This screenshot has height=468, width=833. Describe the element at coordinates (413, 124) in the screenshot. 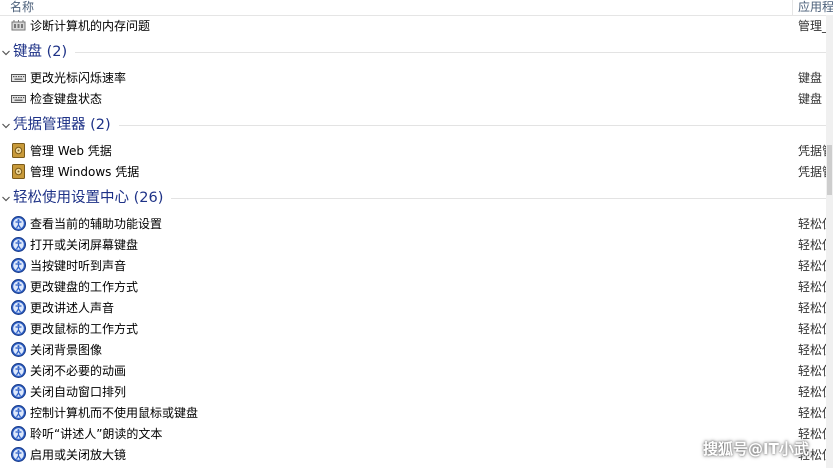

I see `group-header: 凭据管理器 (2)` at that location.